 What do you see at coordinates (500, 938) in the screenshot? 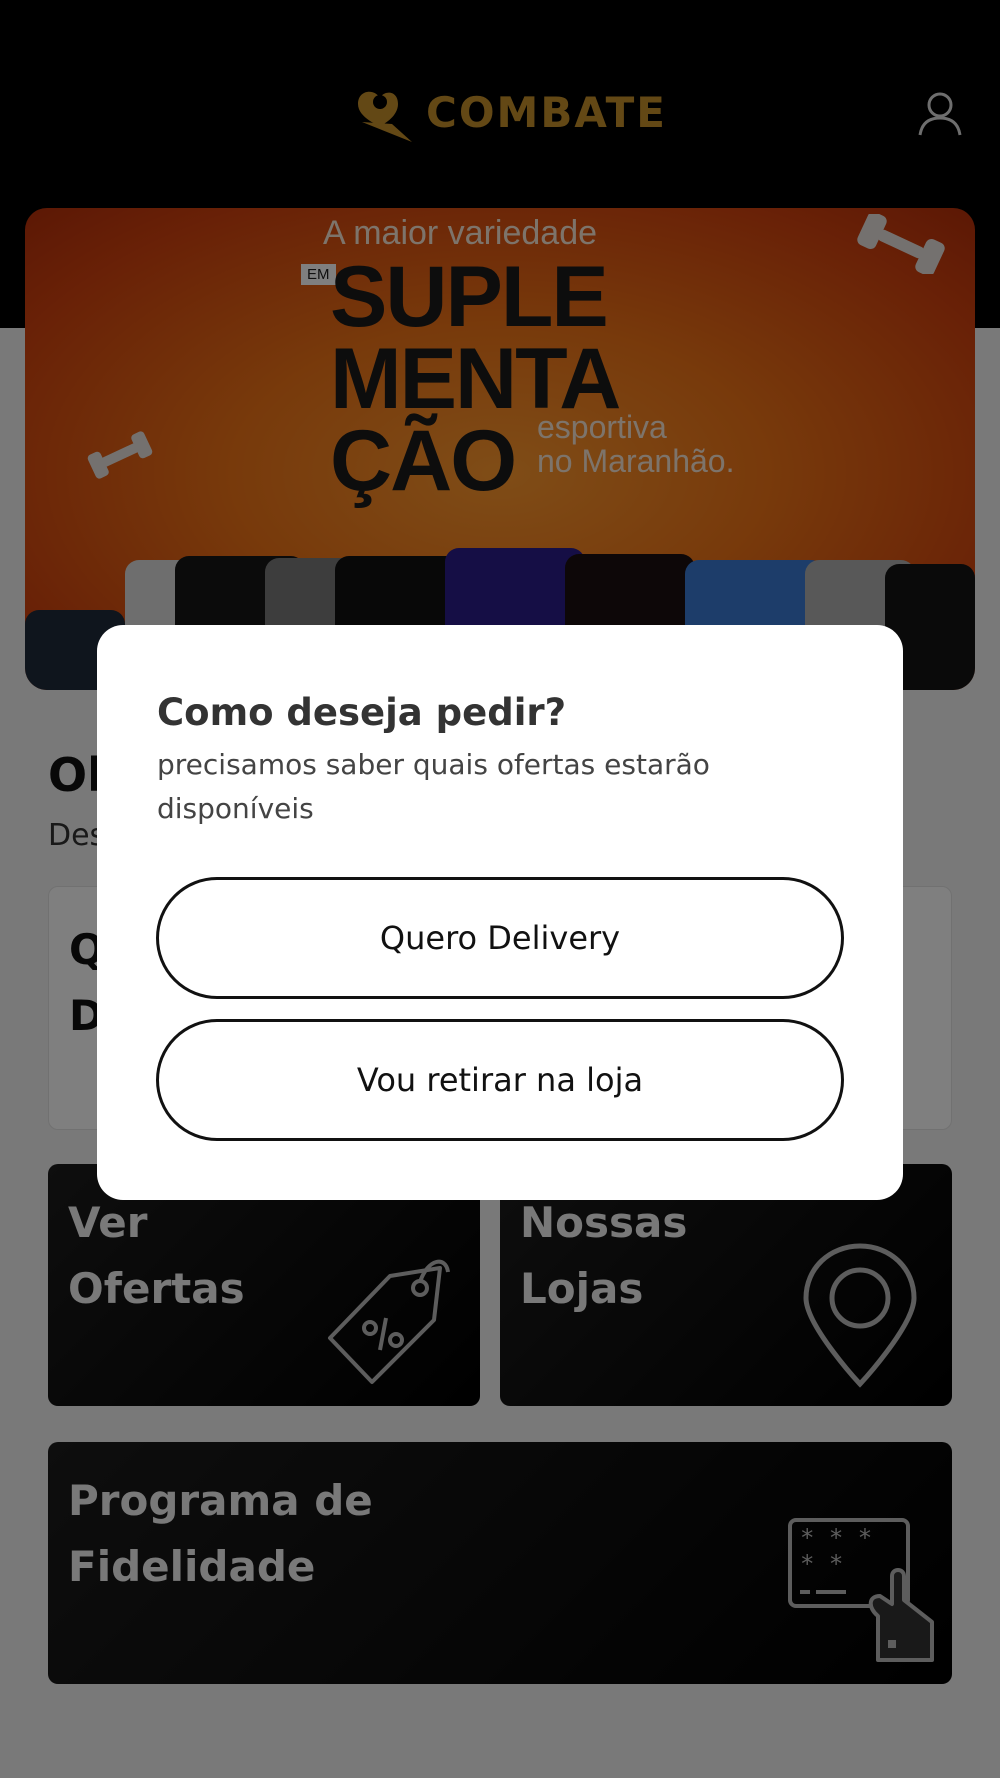
I see `delivery-button: Quero Delivery` at bounding box center [500, 938].